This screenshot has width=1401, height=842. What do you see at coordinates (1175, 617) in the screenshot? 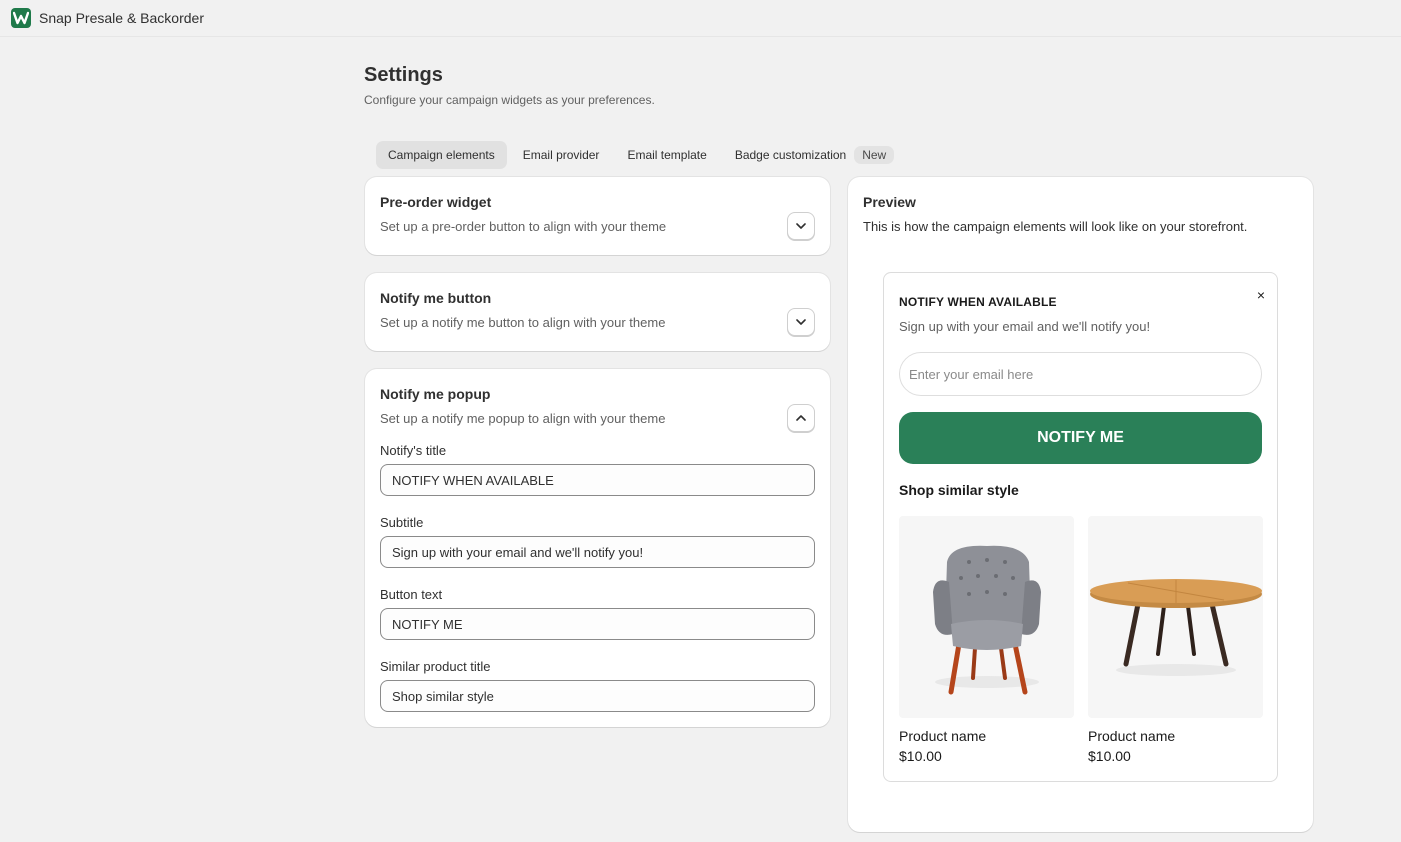
I see `round-table-image` at bounding box center [1175, 617].